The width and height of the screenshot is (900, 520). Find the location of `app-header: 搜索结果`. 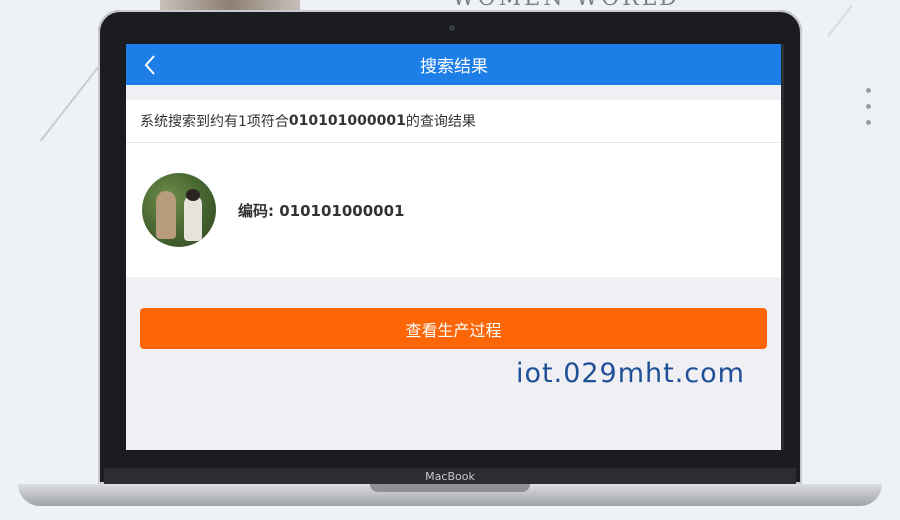

app-header: 搜索结果 is located at coordinates (454, 64).